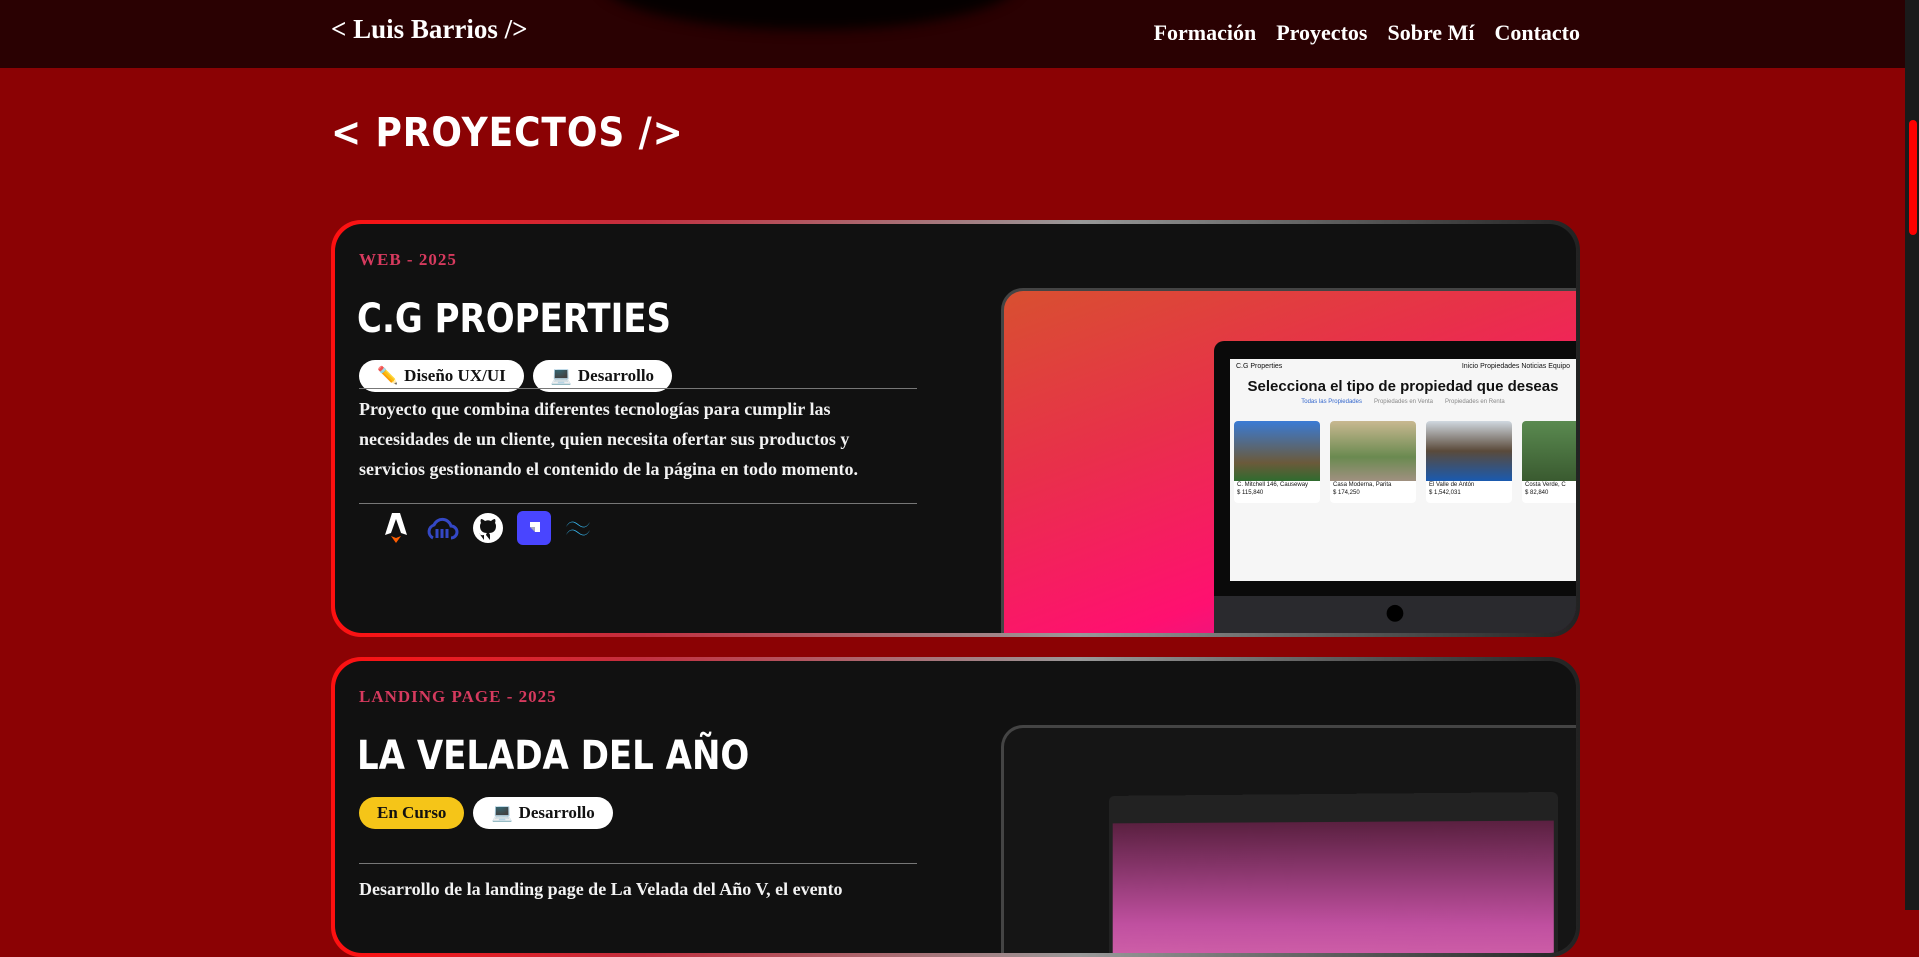  Describe the element at coordinates (1537, 33) in the screenshot. I see `nav-contacto: Contacto` at that location.